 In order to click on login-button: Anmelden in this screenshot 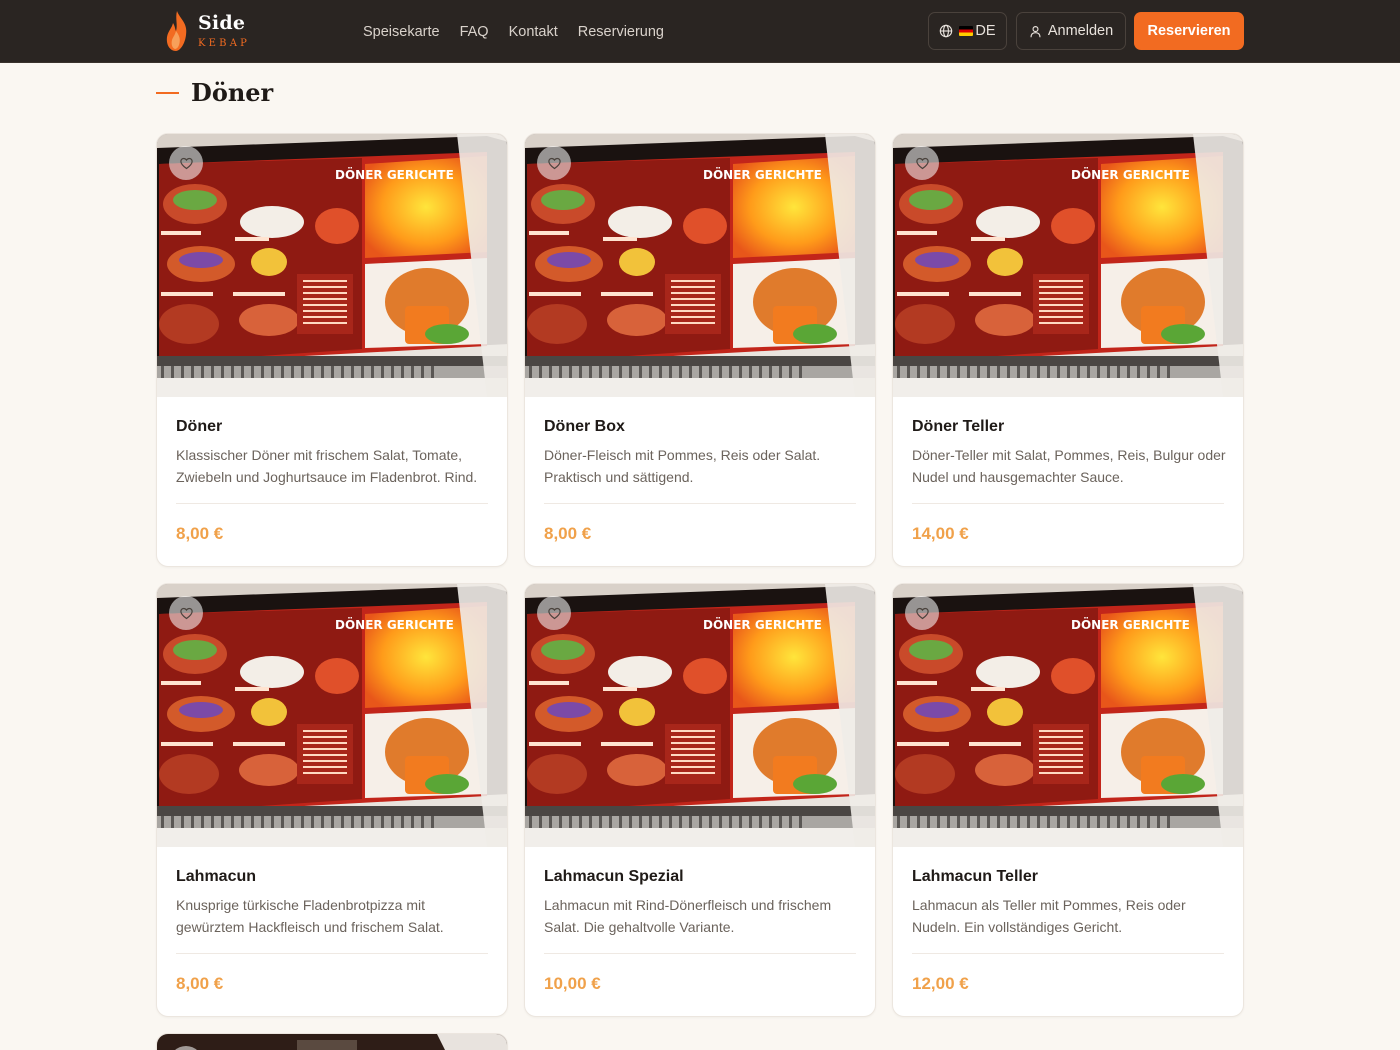, I will do `click(1071, 31)`.